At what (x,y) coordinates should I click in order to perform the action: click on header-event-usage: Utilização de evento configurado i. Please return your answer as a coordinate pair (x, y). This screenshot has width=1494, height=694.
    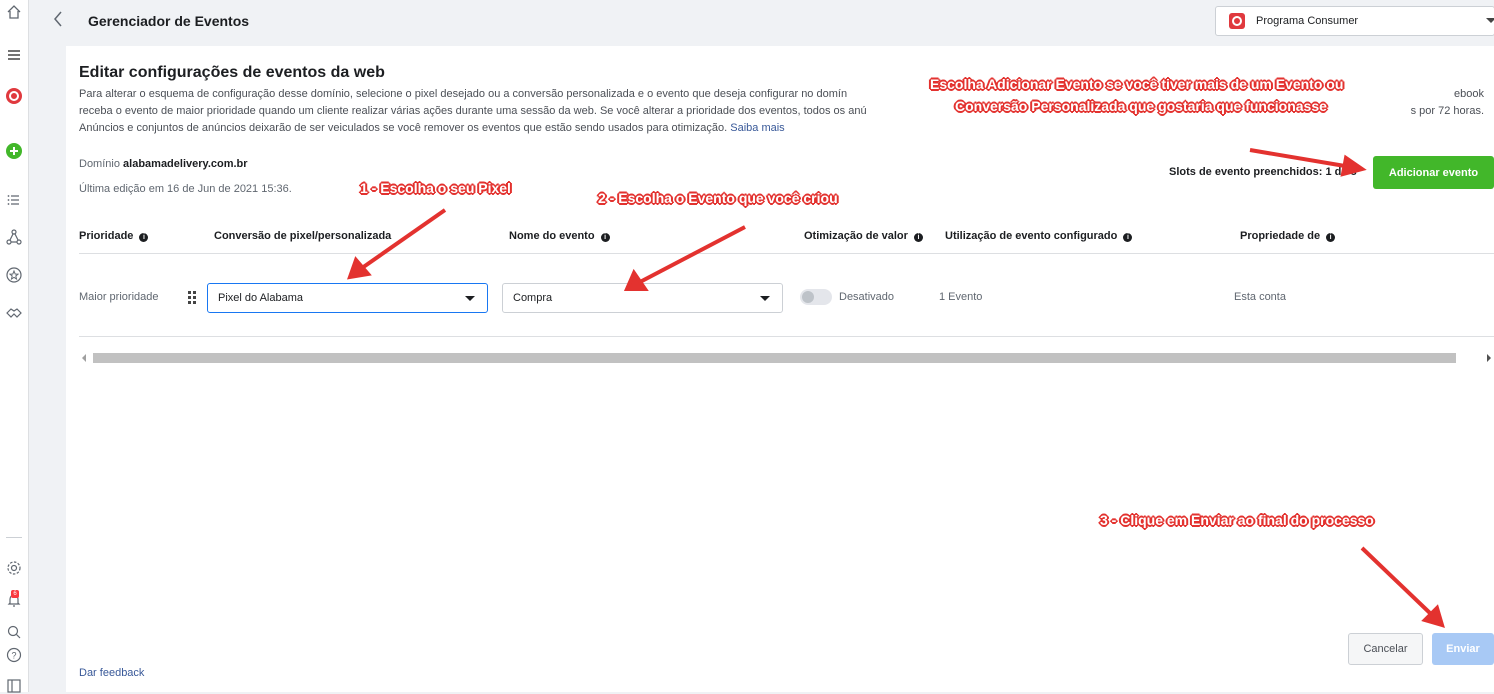
    Looking at the image, I should click on (1039, 236).